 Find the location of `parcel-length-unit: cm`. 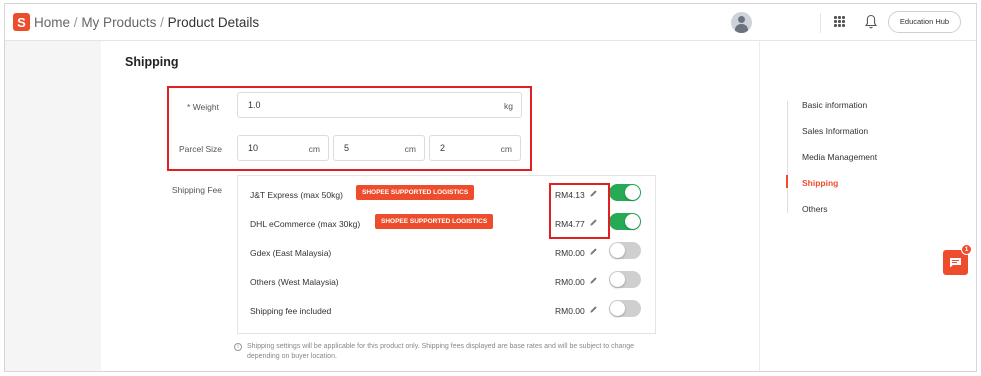

parcel-length-unit: cm is located at coordinates (314, 149).